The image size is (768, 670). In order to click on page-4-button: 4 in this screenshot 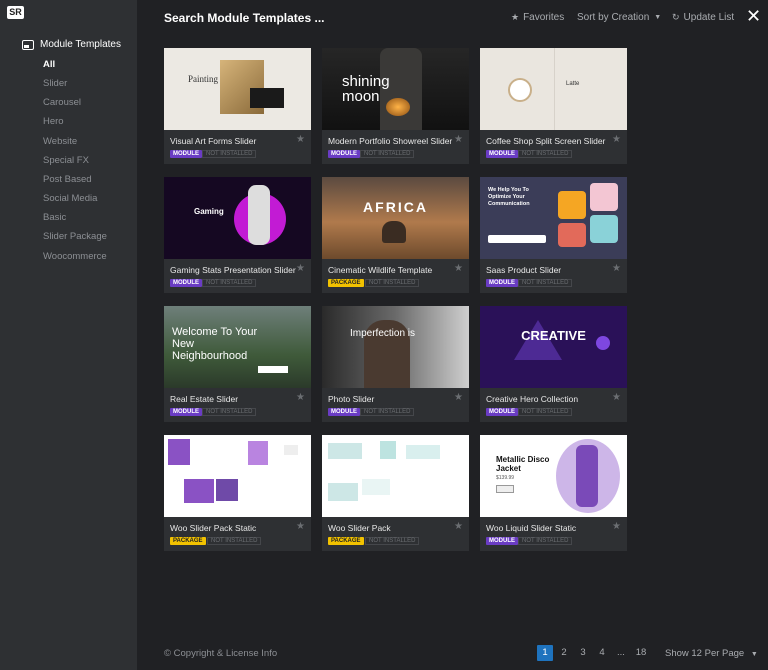, I will do `click(602, 653)`.